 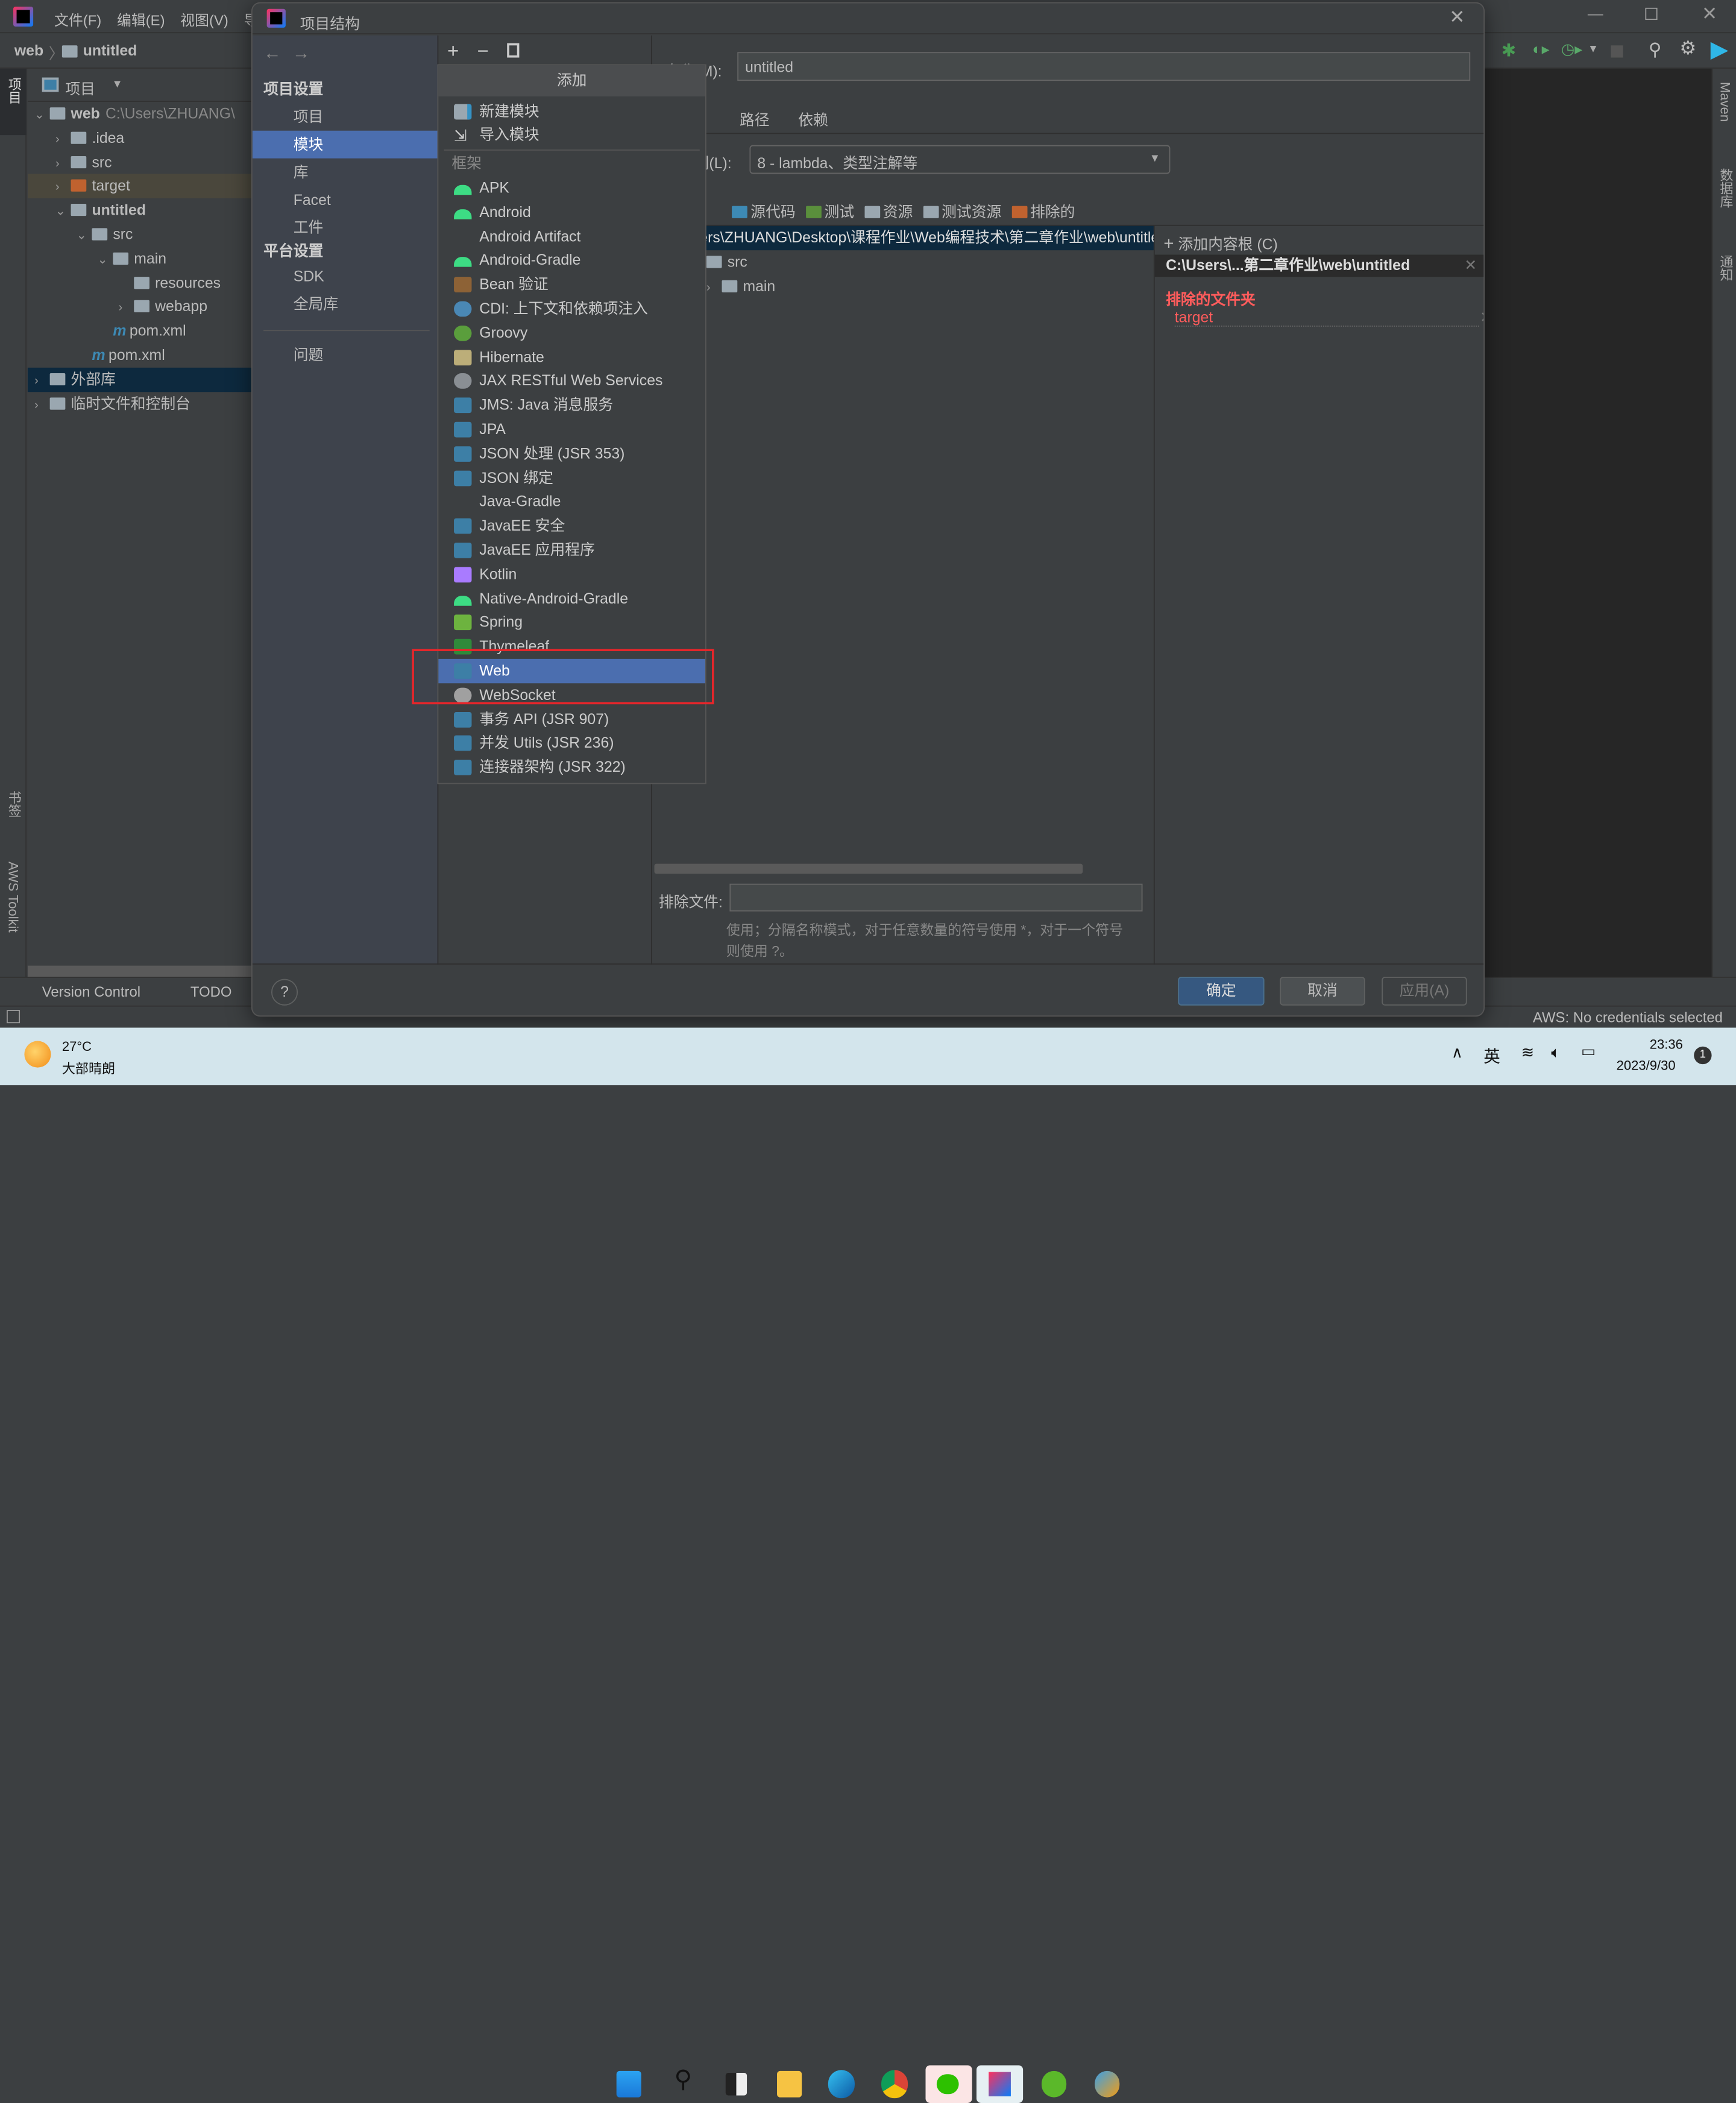 What do you see at coordinates (1457, 1052) in the screenshot?
I see `tray-overflow-icon: ∧` at bounding box center [1457, 1052].